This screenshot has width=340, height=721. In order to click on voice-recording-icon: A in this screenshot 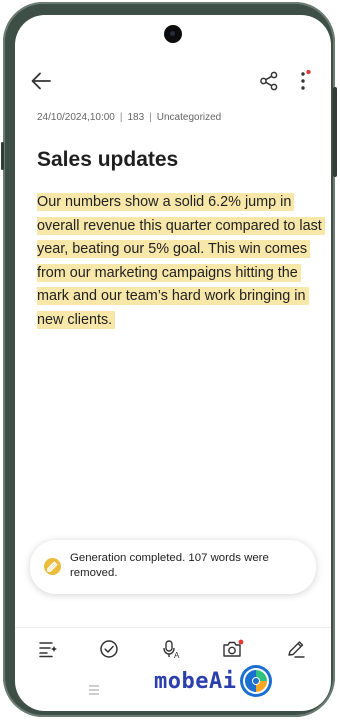, I will do `click(171, 649)`.